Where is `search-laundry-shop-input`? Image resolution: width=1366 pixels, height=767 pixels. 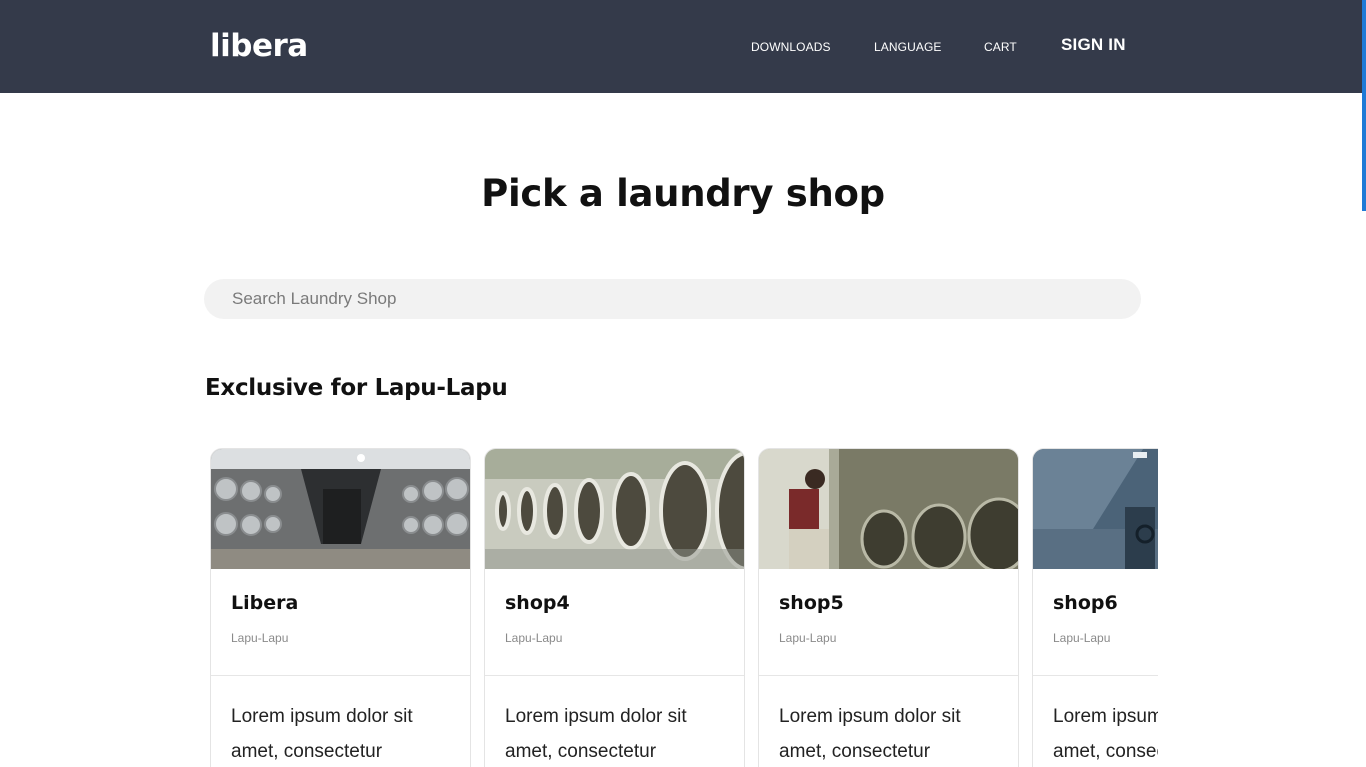
search-laundry-shop-input is located at coordinates (672, 299).